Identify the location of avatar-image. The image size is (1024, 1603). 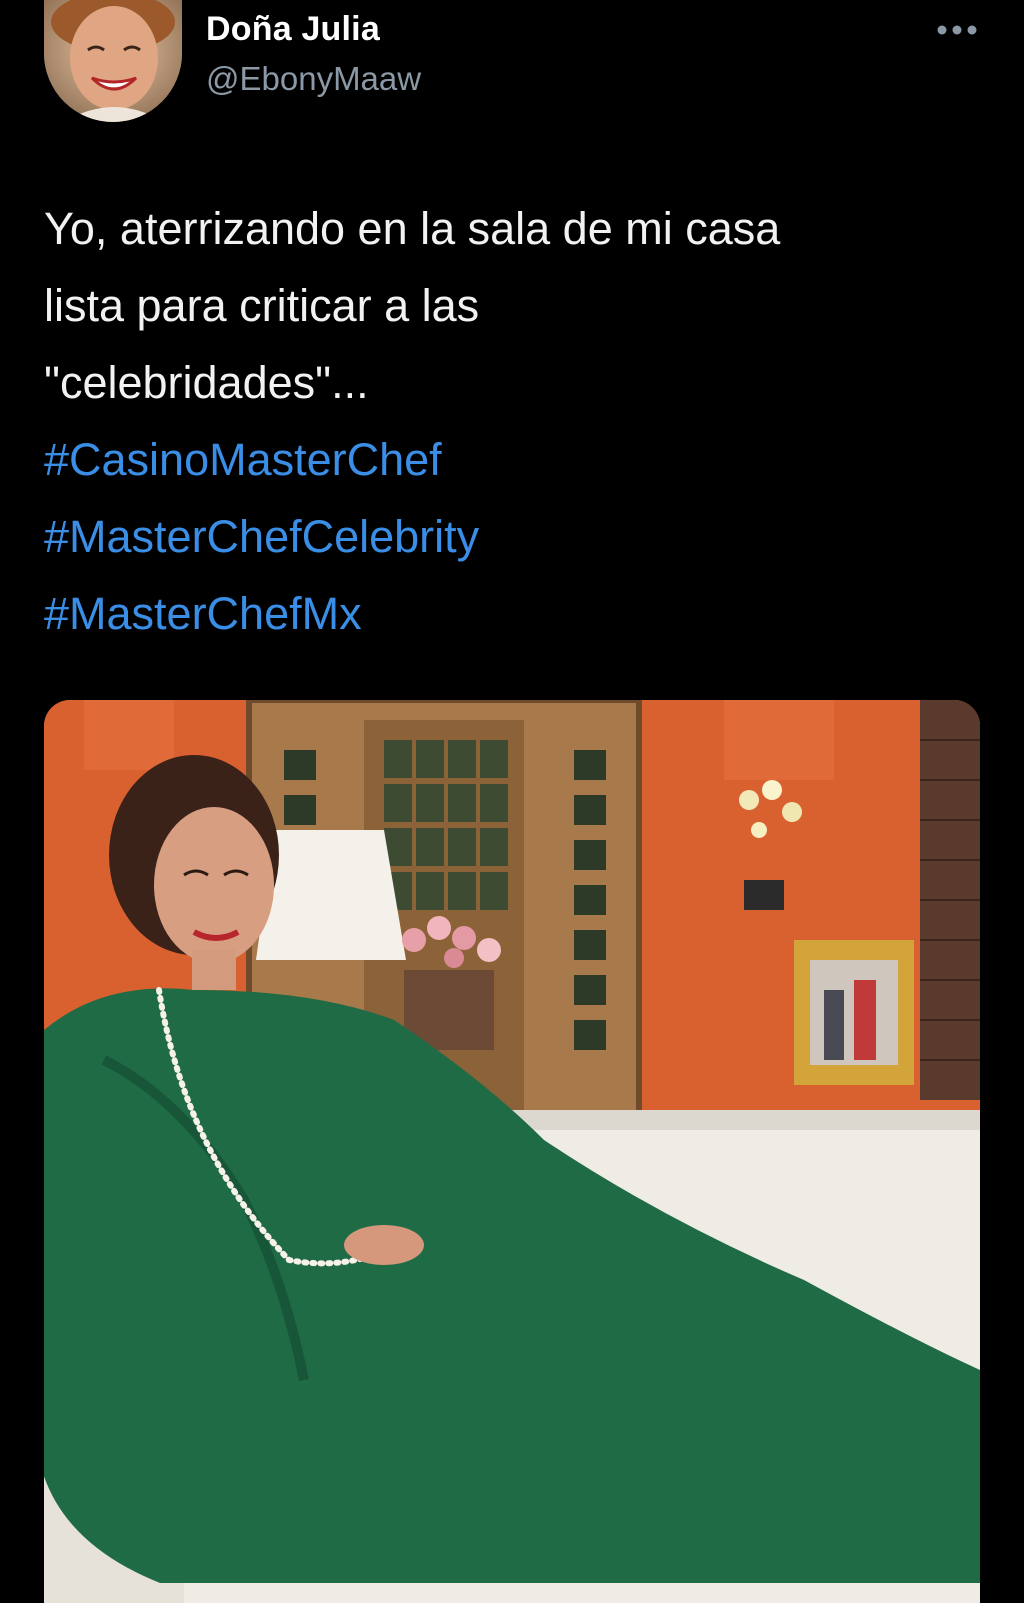
(113, 61).